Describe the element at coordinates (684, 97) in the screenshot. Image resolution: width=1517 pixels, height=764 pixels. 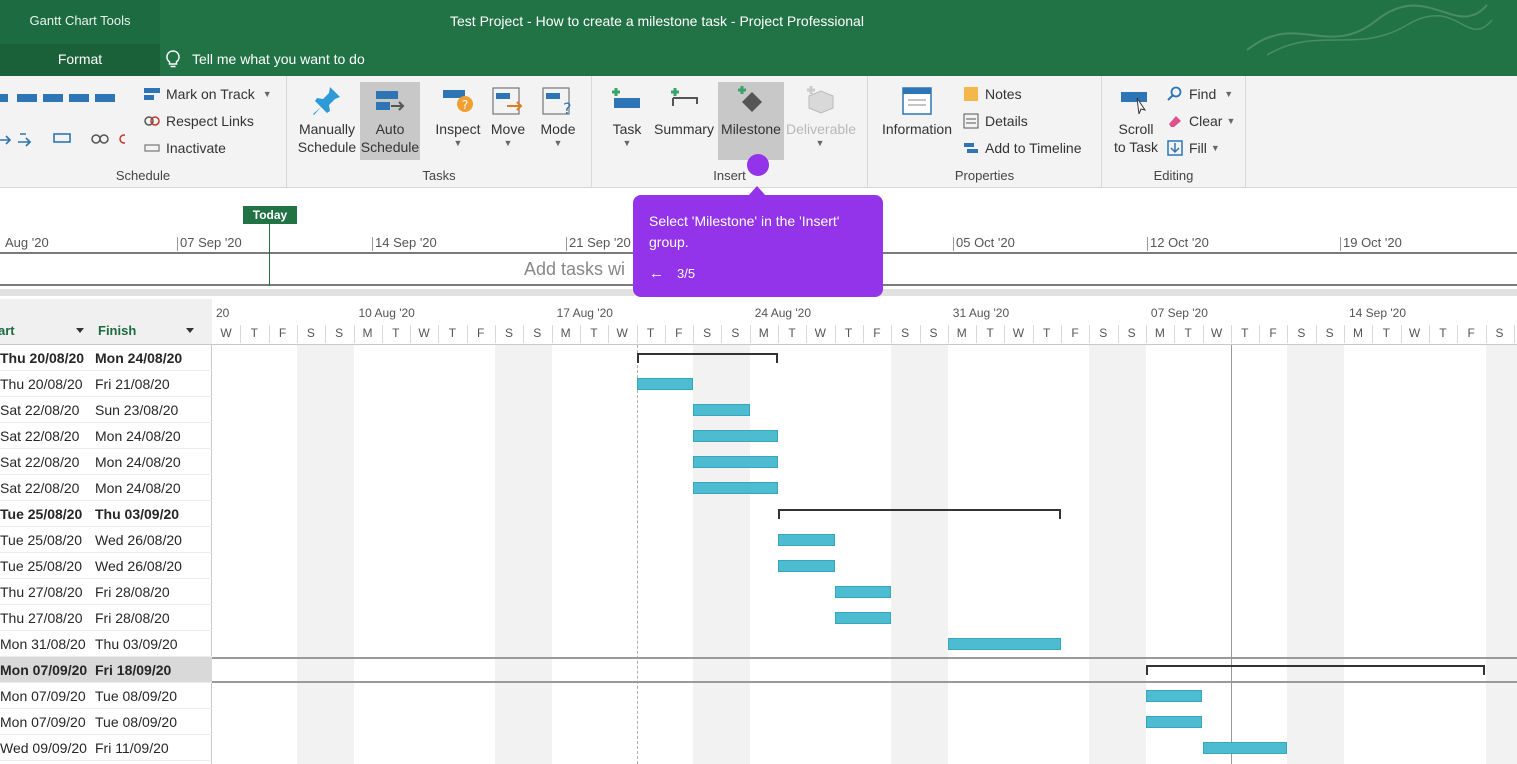
I see `summary-icon` at that location.